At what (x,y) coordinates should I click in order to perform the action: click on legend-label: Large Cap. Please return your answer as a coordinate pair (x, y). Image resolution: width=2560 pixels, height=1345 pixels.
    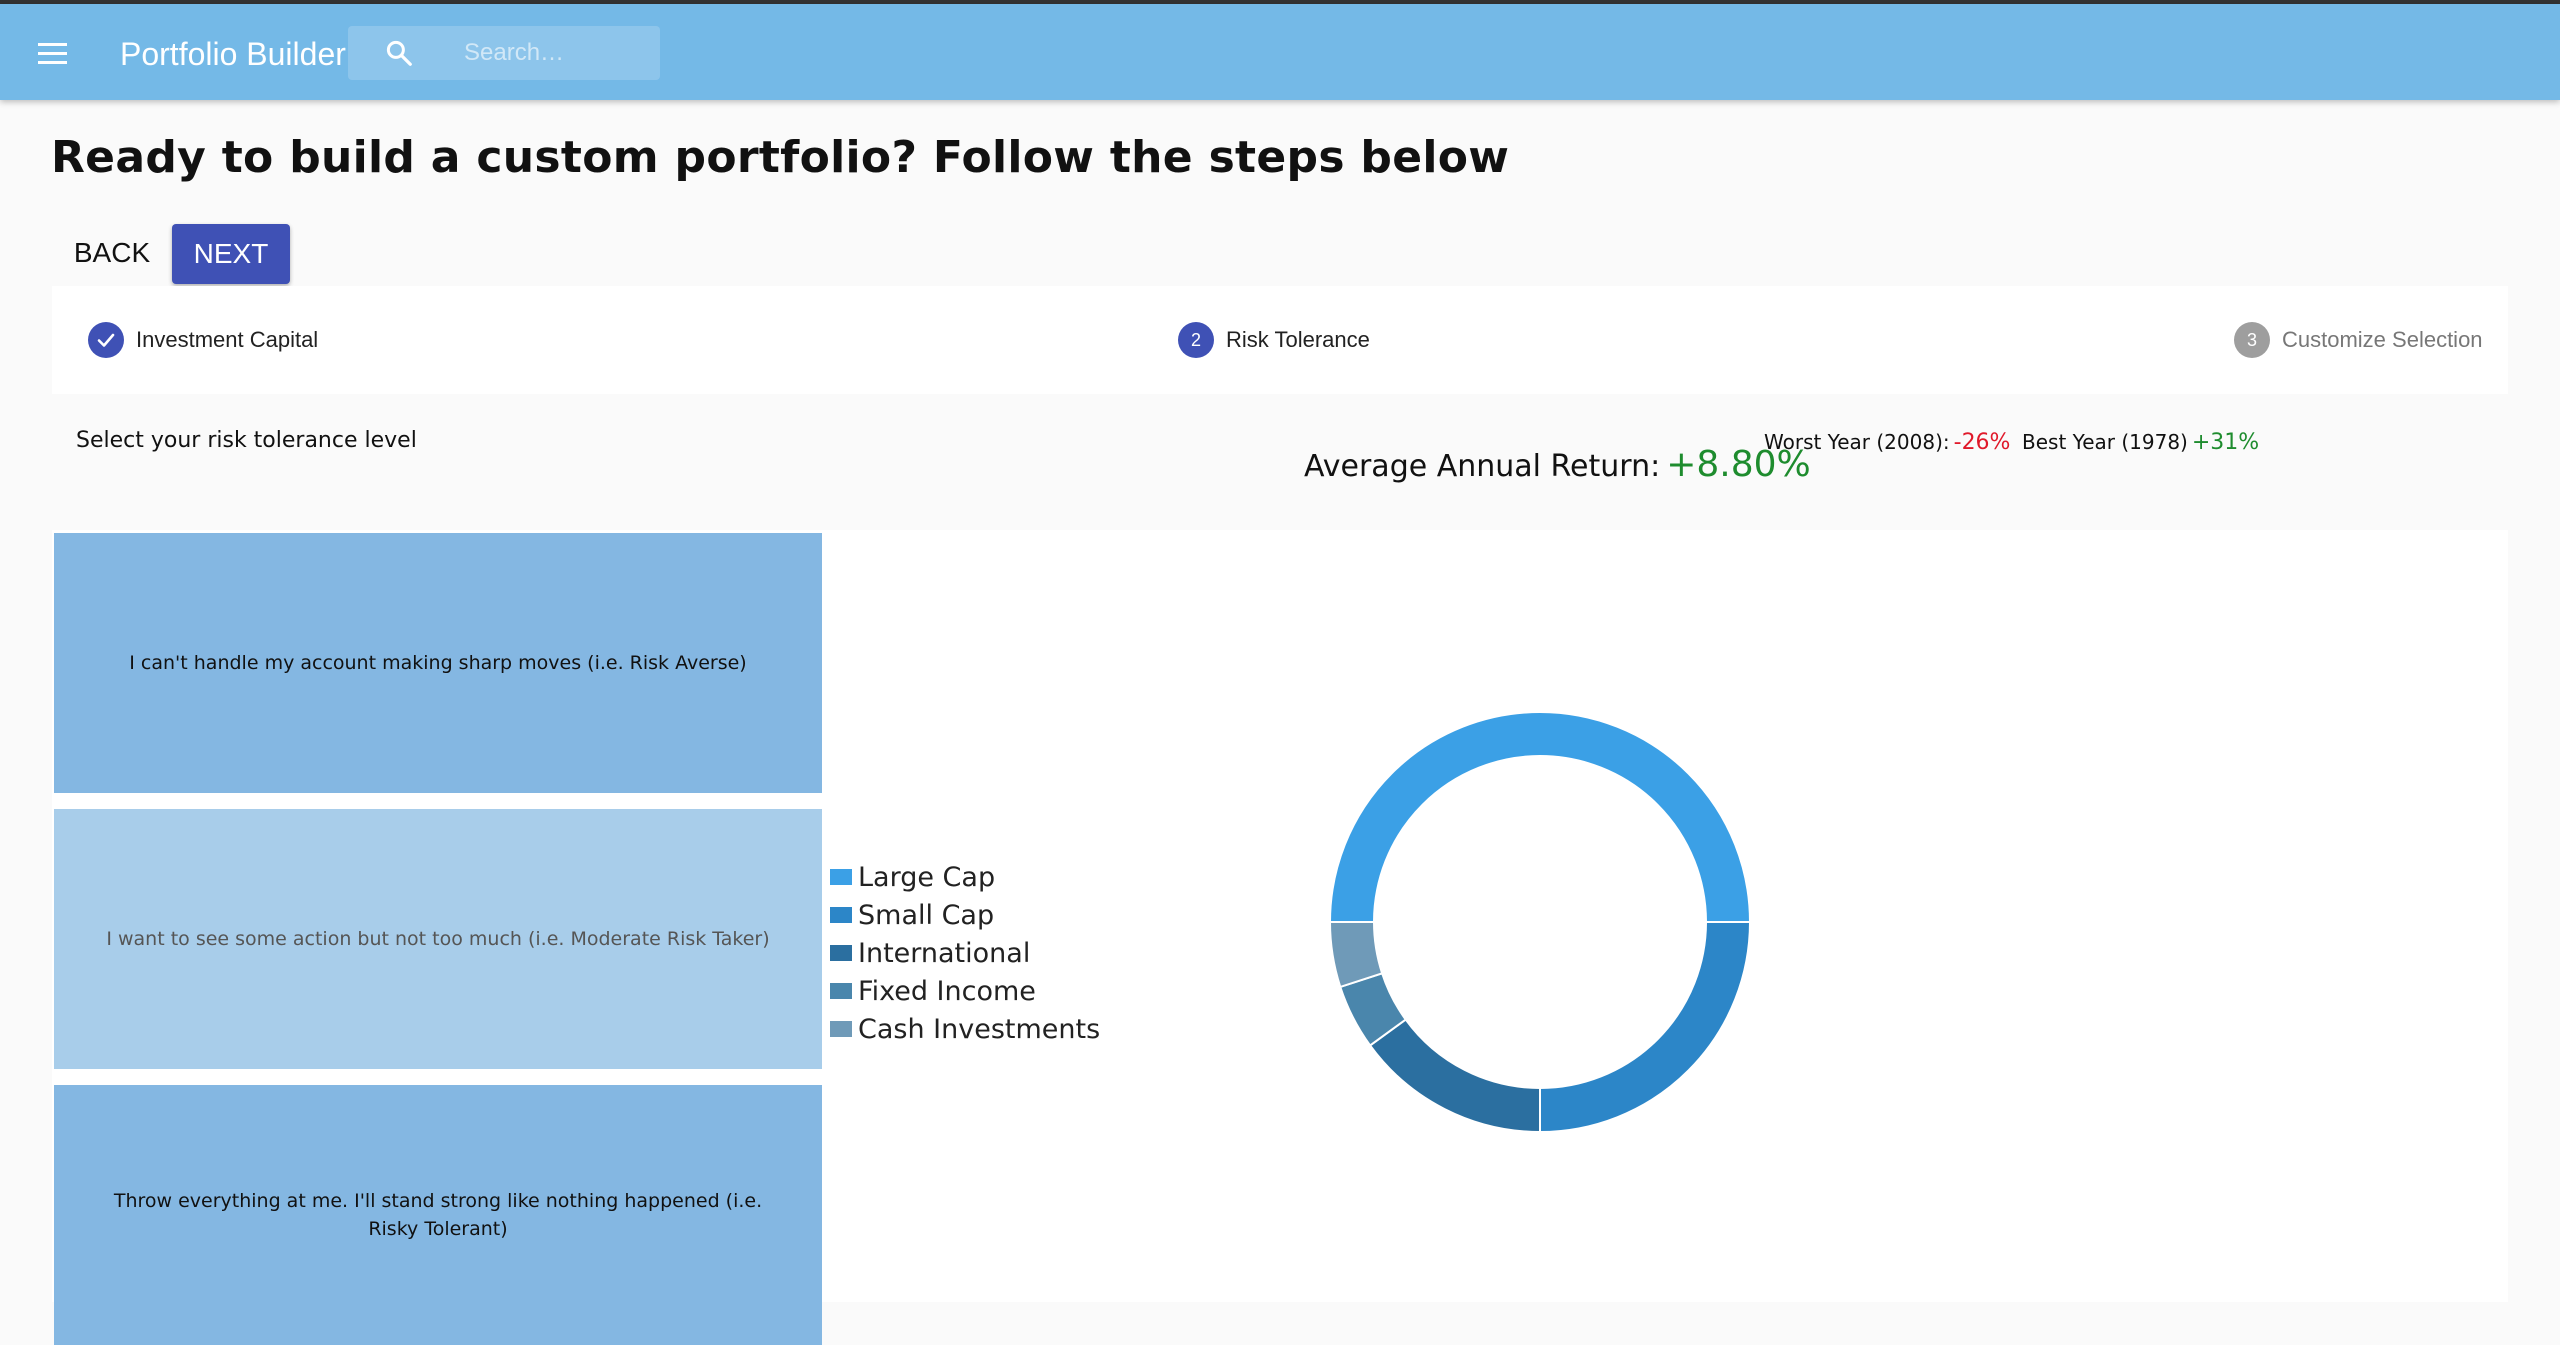
    Looking at the image, I should click on (927, 877).